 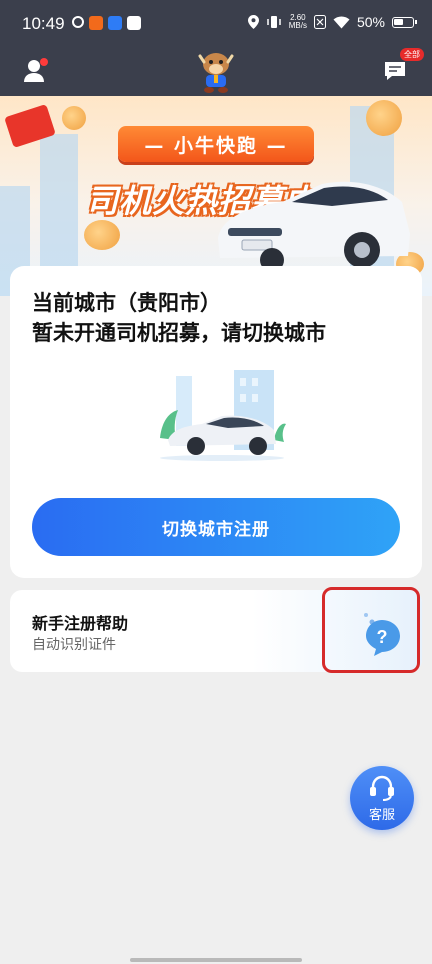 What do you see at coordinates (126, 303) in the screenshot?
I see `current-city: 当前城市（贵阳市）` at bounding box center [126, 303].